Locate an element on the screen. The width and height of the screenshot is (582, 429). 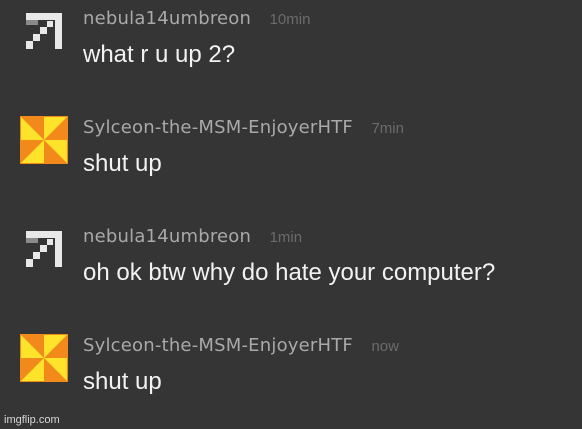
message-meta: nebula14umbreon 1min is located at coordinates (192, 237).